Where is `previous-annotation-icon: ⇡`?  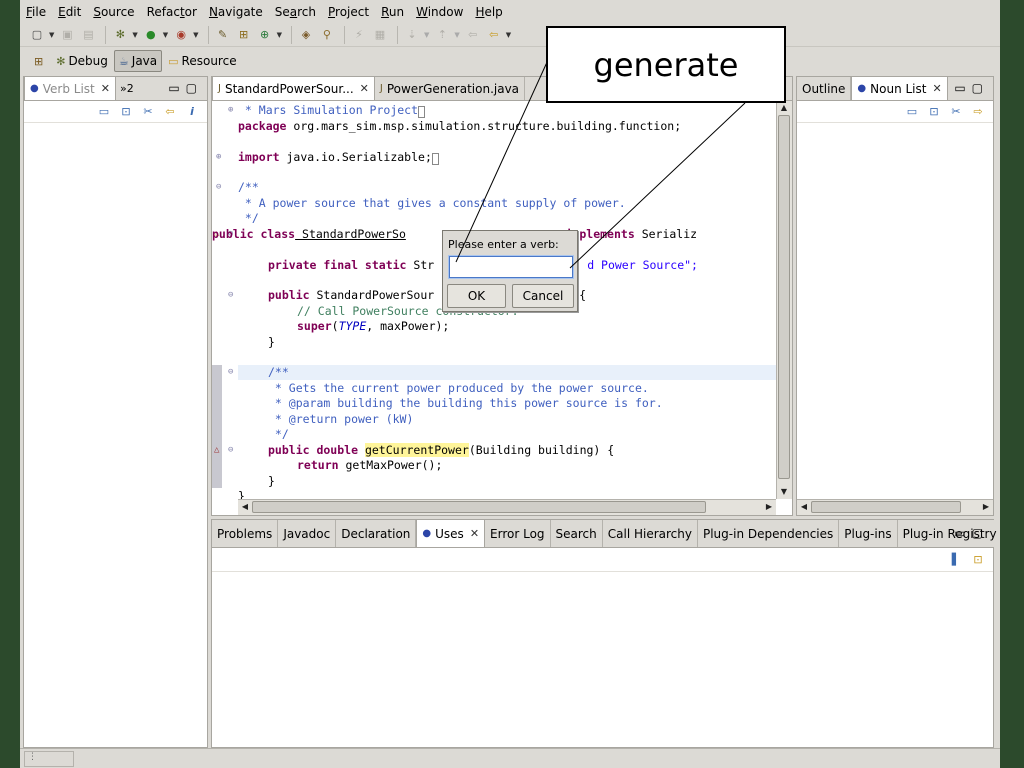
previous-annotation-icon: ⇡ is located at coordinates (442, 35).